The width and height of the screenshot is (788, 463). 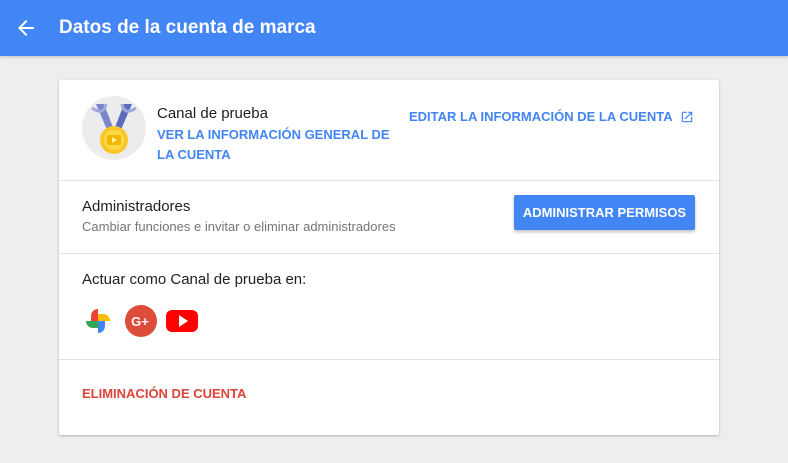 I want to click on back-button, so click(x=26, y=28).